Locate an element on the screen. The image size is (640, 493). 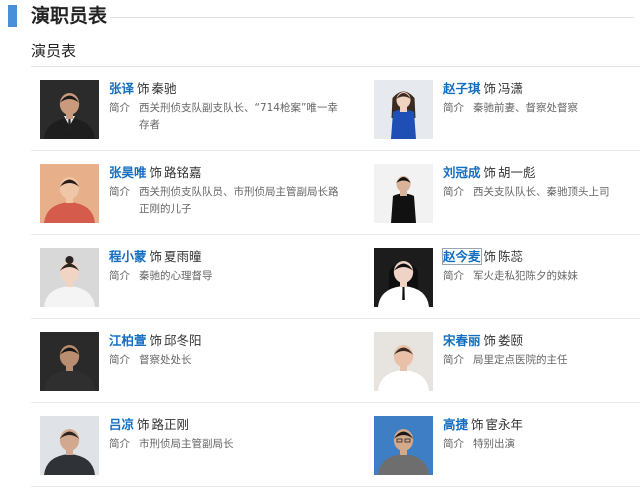
actor-name-link: 张昊唯 is located at coordinates (128, 172).